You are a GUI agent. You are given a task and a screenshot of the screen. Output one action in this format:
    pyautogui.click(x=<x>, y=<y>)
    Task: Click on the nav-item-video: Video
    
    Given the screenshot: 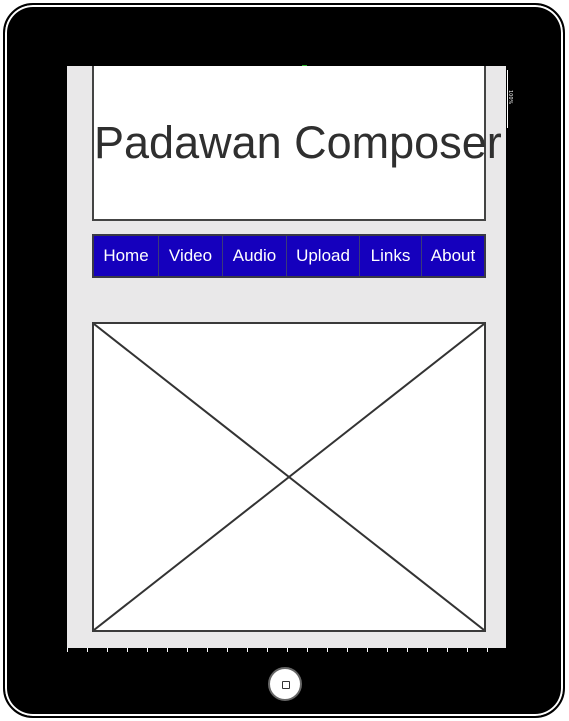 What is the action you would take?
    pyautogui.click(x=191, y=256)
    